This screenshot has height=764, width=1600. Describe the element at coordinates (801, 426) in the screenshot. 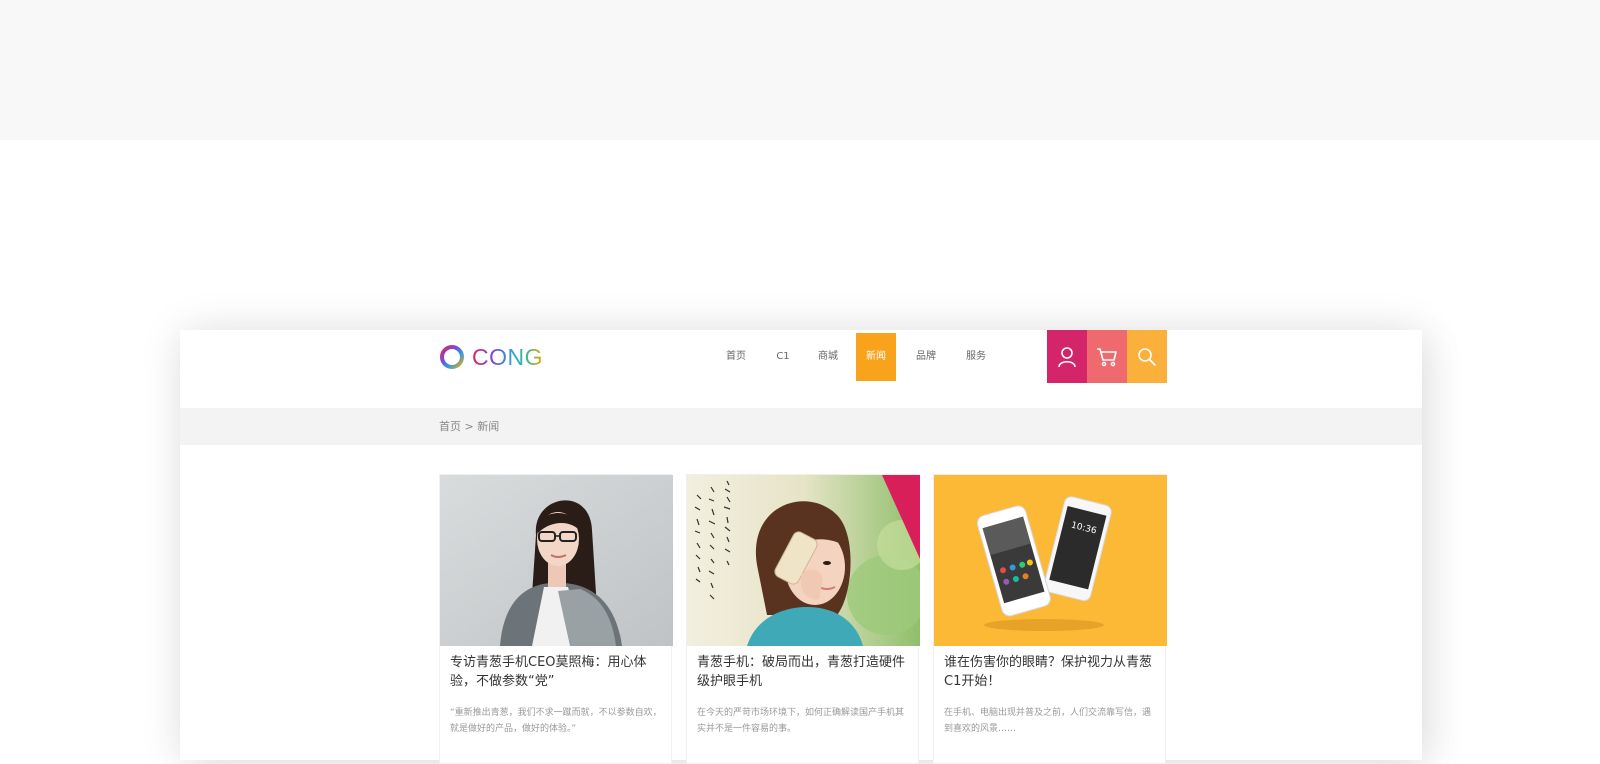

I see `breadcrumb-bar: 首页 > 新闻` at that location.